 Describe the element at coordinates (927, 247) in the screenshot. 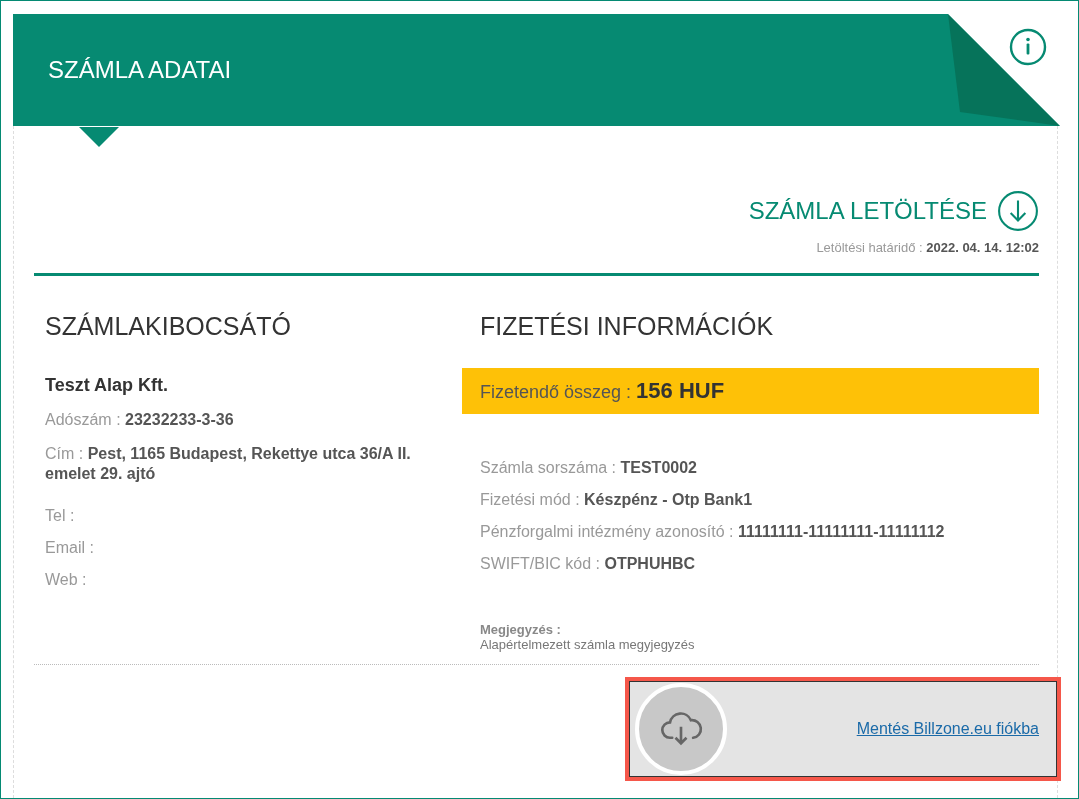

I see `download-deadline: Letöltési határidő : 2022. 04. 14. 12:02` at that location.